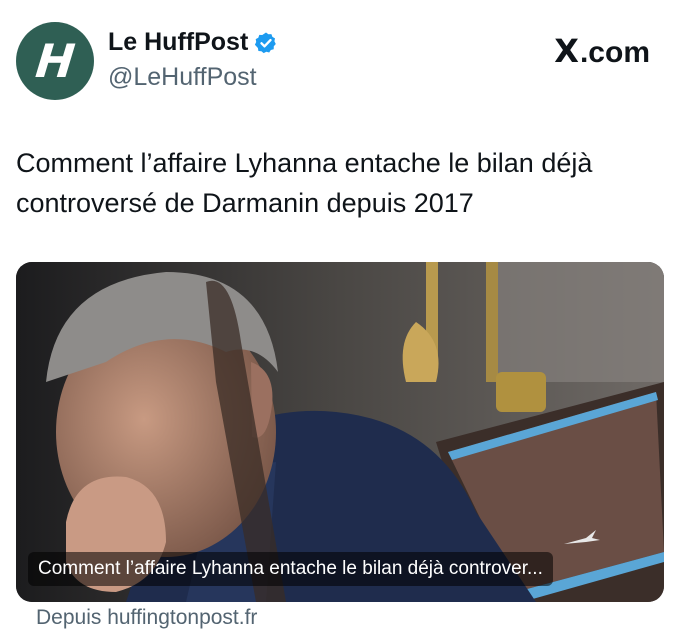 Image resolution: width=680 pixels, height=643 pixels. What do you see at coordinates (566, 51) in the screenshot?
I see `x-logo-icon: X` at bounding box center [566, 51].